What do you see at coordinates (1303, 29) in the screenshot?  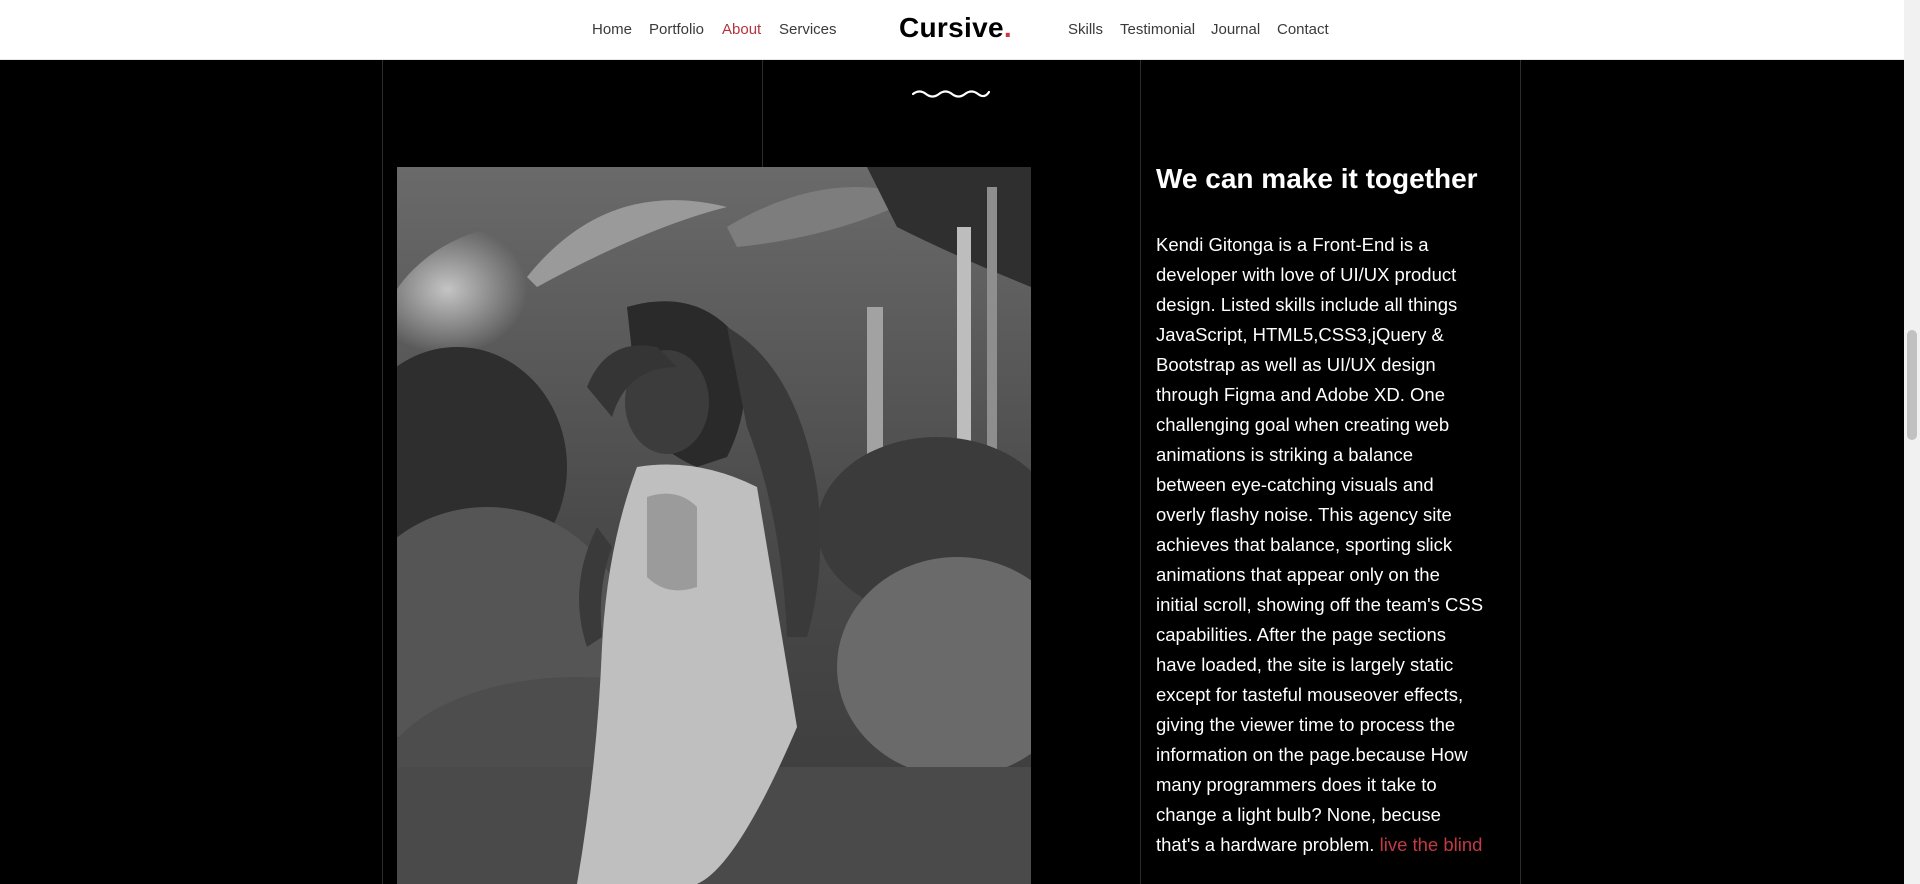 I see `nav-contact-link: Contact` at bounding box center [1303, 29].